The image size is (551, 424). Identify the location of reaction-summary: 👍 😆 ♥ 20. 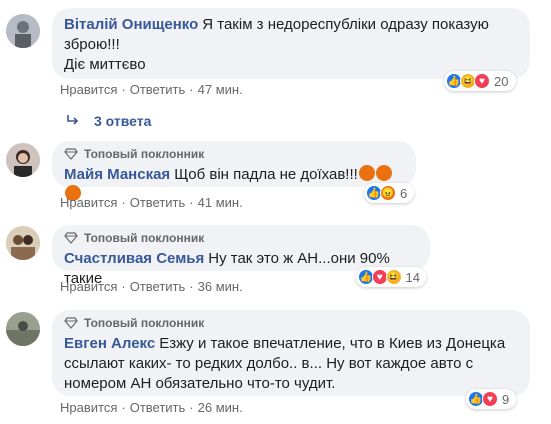
(480, 81).